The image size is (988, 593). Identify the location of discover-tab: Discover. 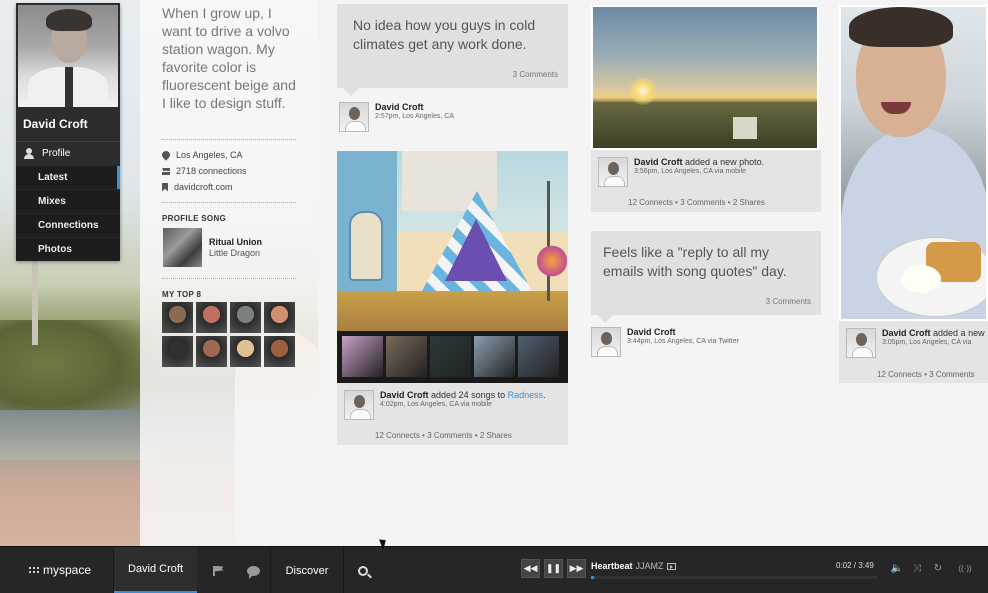
(307, 570).